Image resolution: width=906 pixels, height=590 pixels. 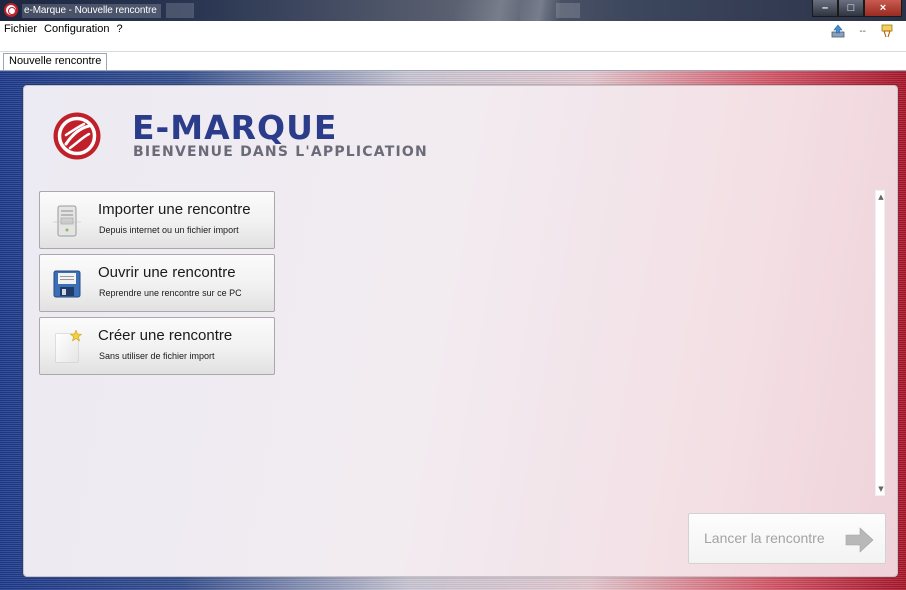 I want to click on minimize-button: –, so click(x=825, y=8).